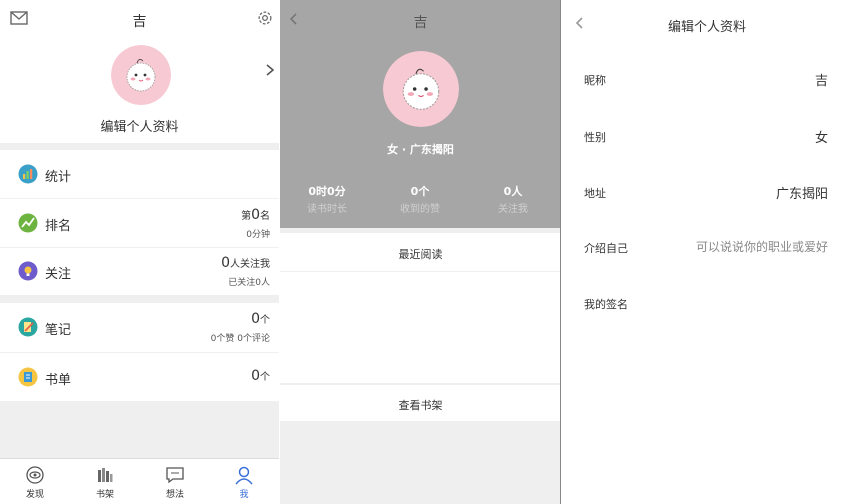 This screenshot has height=504, width=852. Describe the element at coordinates (260, 376) in the screenshot. I see `booklist-value: 0个` at that location.